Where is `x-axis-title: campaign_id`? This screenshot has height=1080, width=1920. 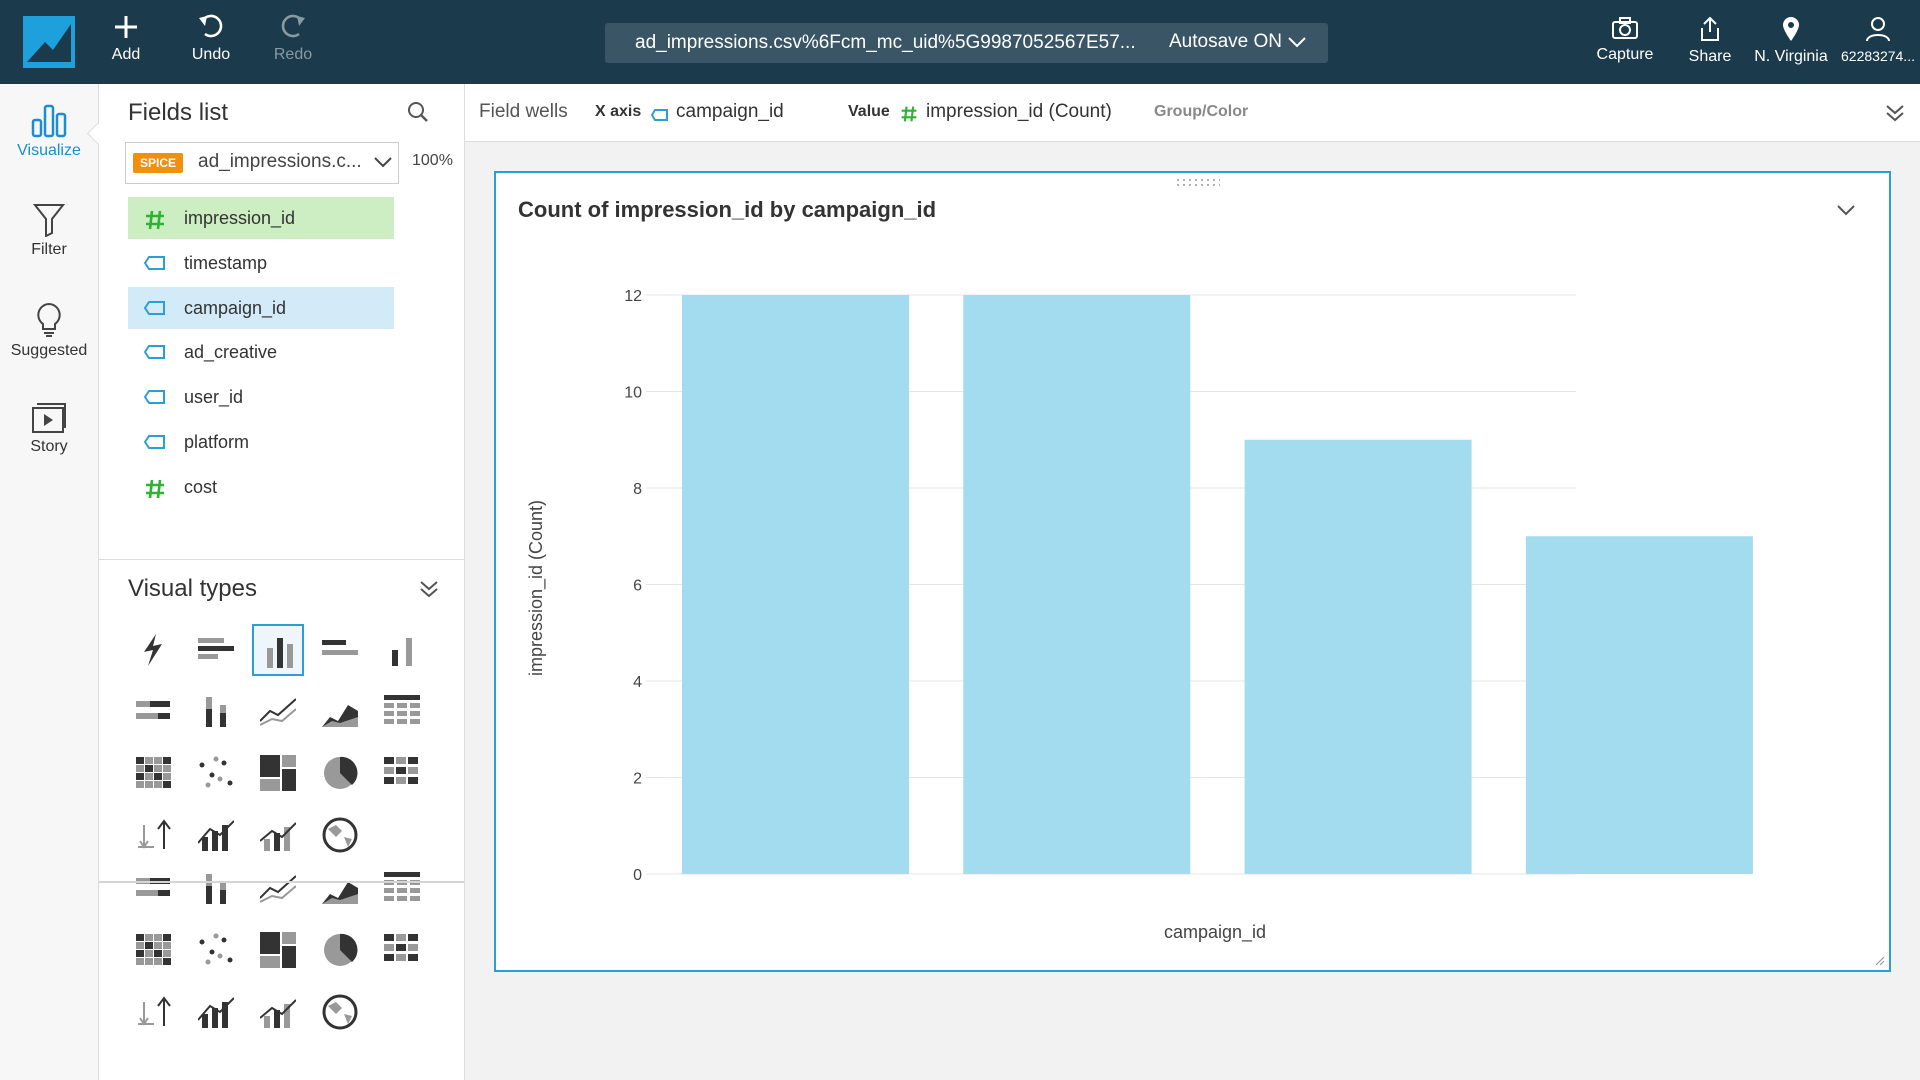 x-axis-title: campaign_id is located at coordinates (1215, 932).